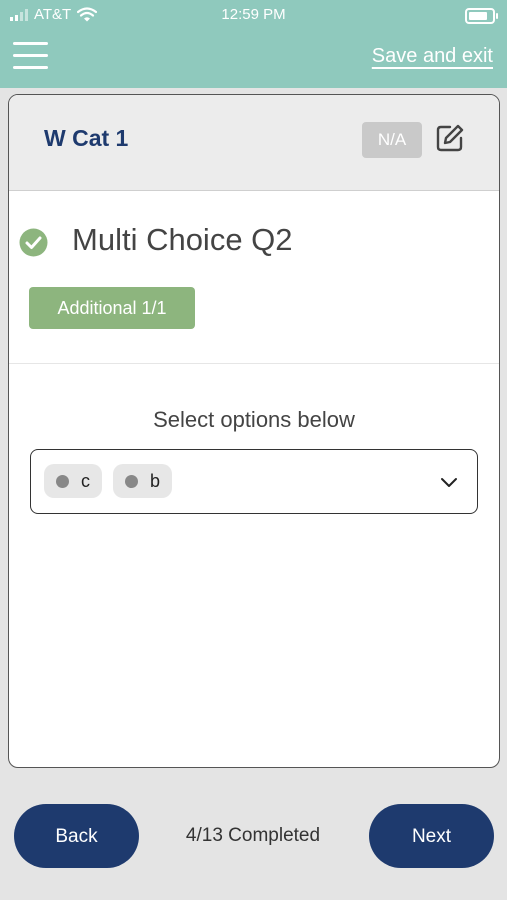 The width and height of the screenshot is (507, 900). What do you see at coordinates (431, 836) in the screenshot?
I see `next-button: Next` at bounding box center [431, 836].